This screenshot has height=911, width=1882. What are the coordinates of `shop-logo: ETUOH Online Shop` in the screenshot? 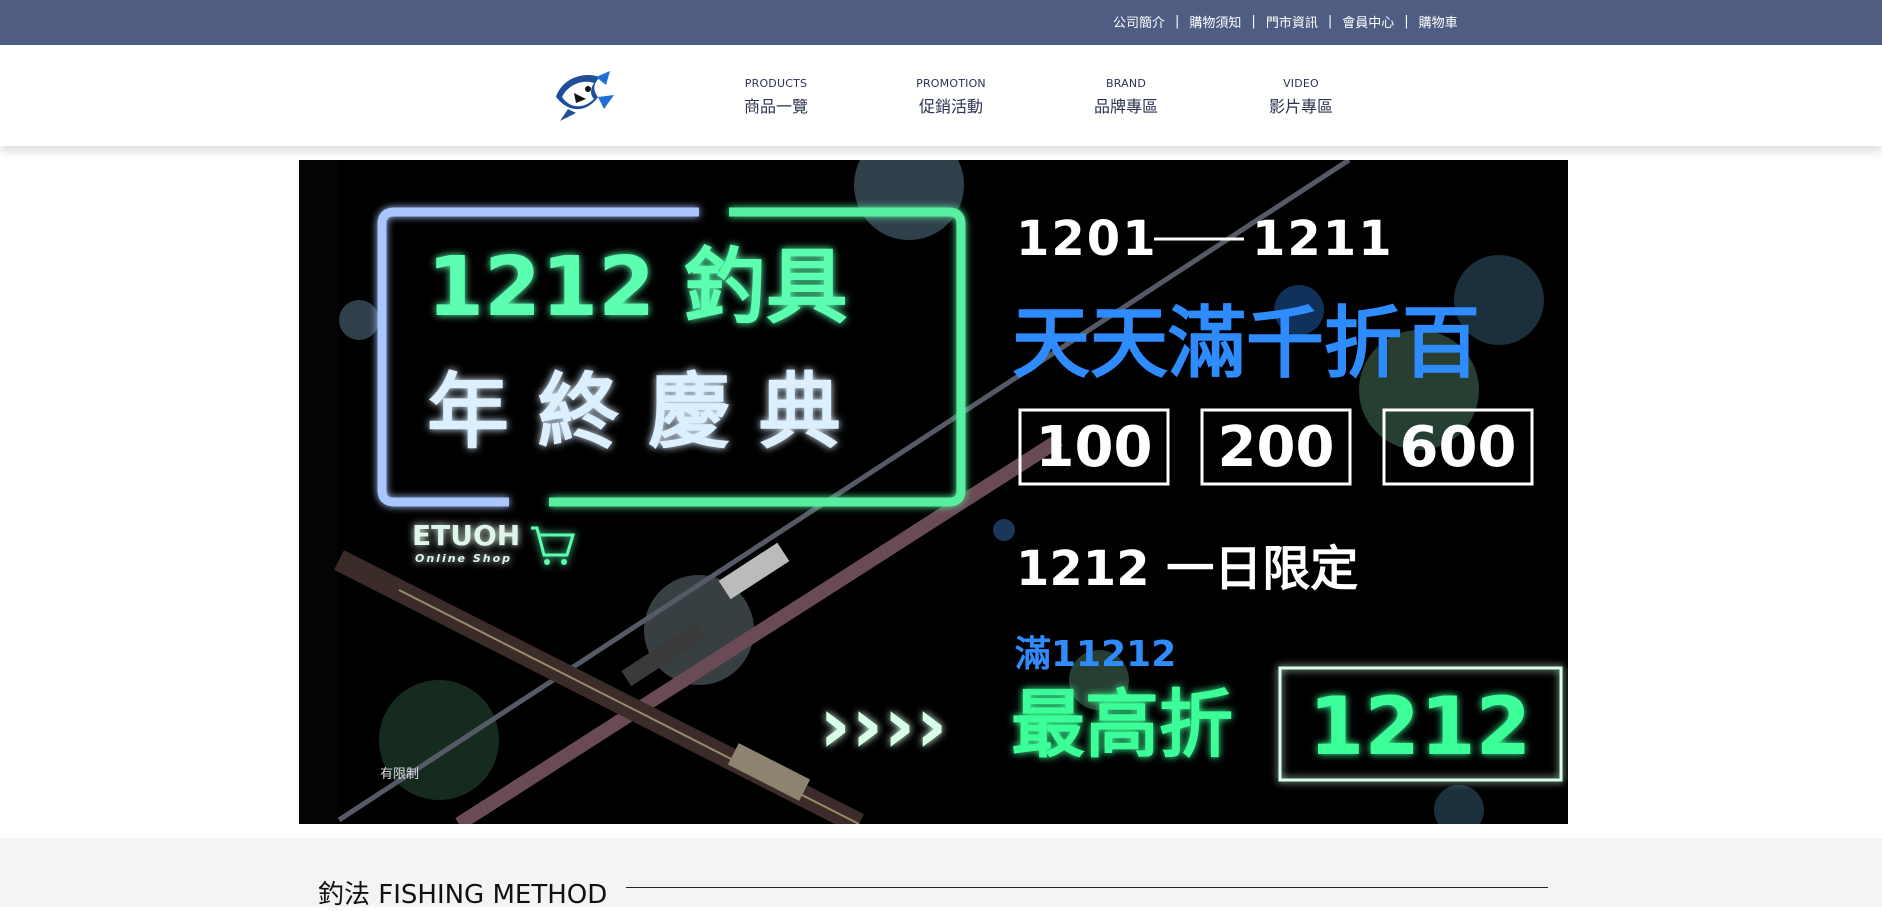 It's located at (494, 542).